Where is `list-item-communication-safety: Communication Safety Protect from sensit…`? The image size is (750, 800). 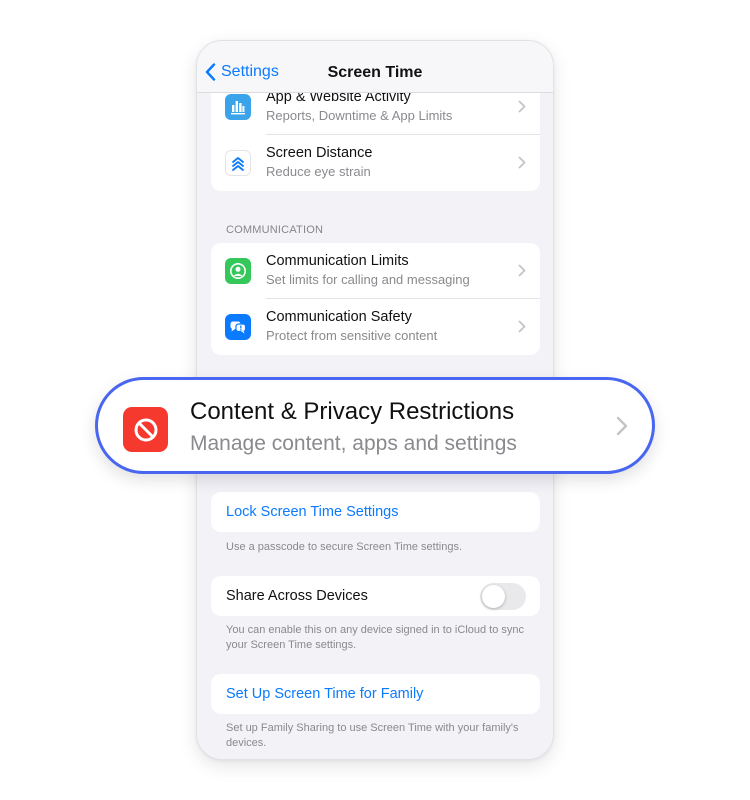
list-item-communication-safety: Communication Safety Protect from sensit… is located at coordinates (375, 327).